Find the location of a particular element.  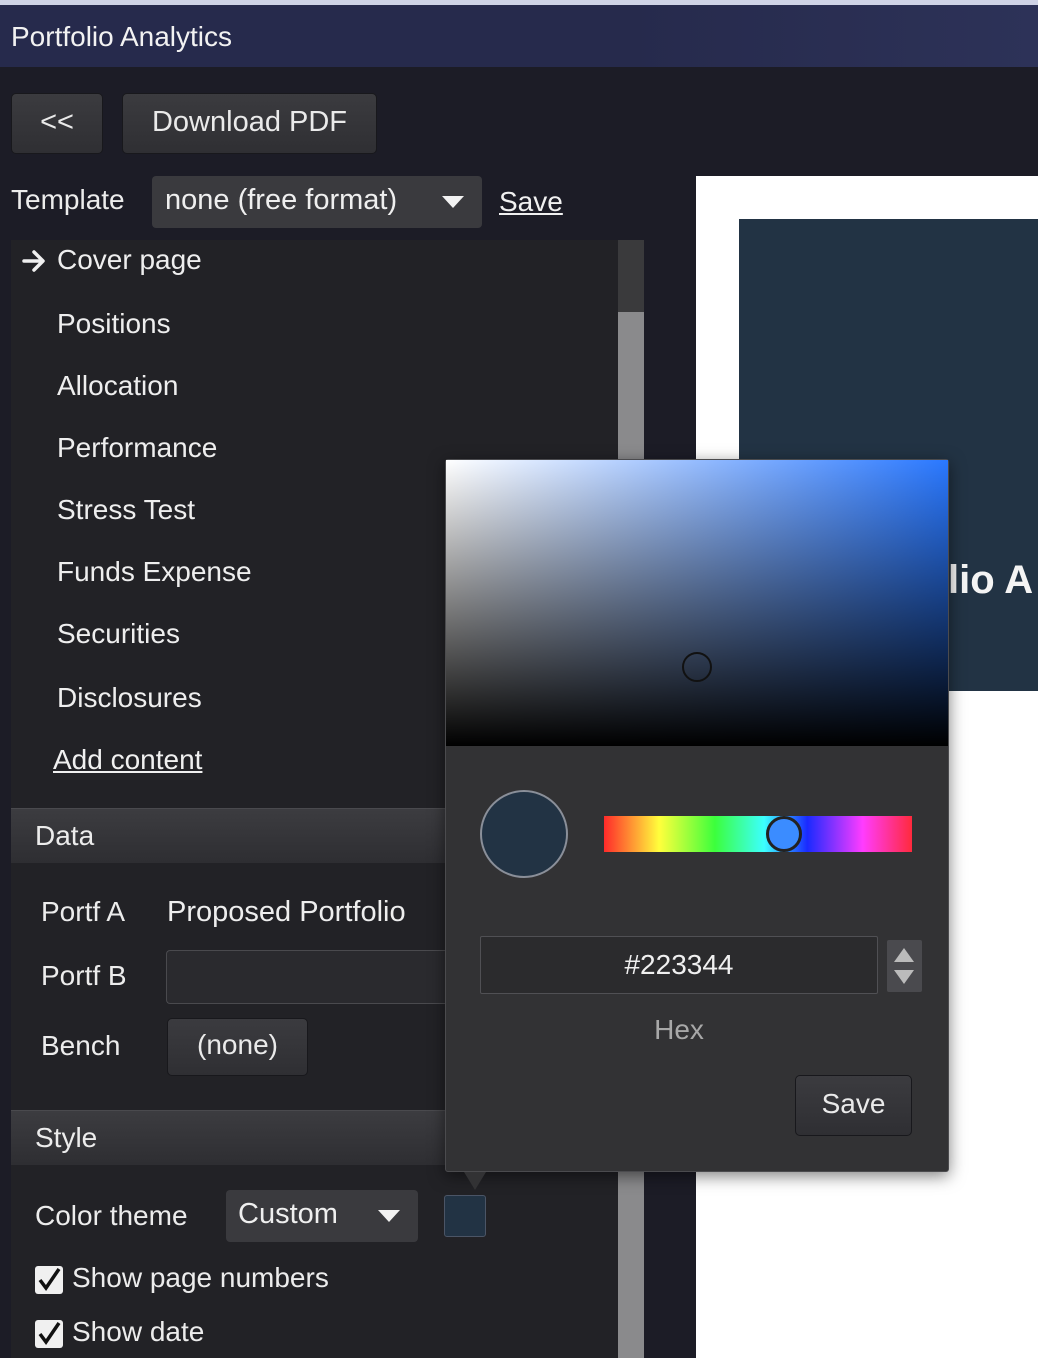

content-item-performance: Performance is located at coordinates (137, 448).